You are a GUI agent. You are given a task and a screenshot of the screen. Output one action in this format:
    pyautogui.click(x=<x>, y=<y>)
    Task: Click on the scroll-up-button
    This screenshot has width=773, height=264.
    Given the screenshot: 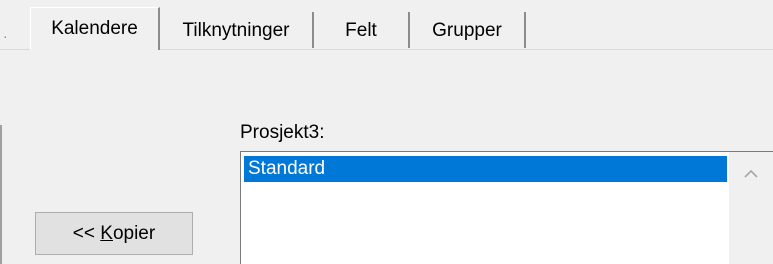 What is the action you would take?
    pyautogui.click(x=751, y=173)
    